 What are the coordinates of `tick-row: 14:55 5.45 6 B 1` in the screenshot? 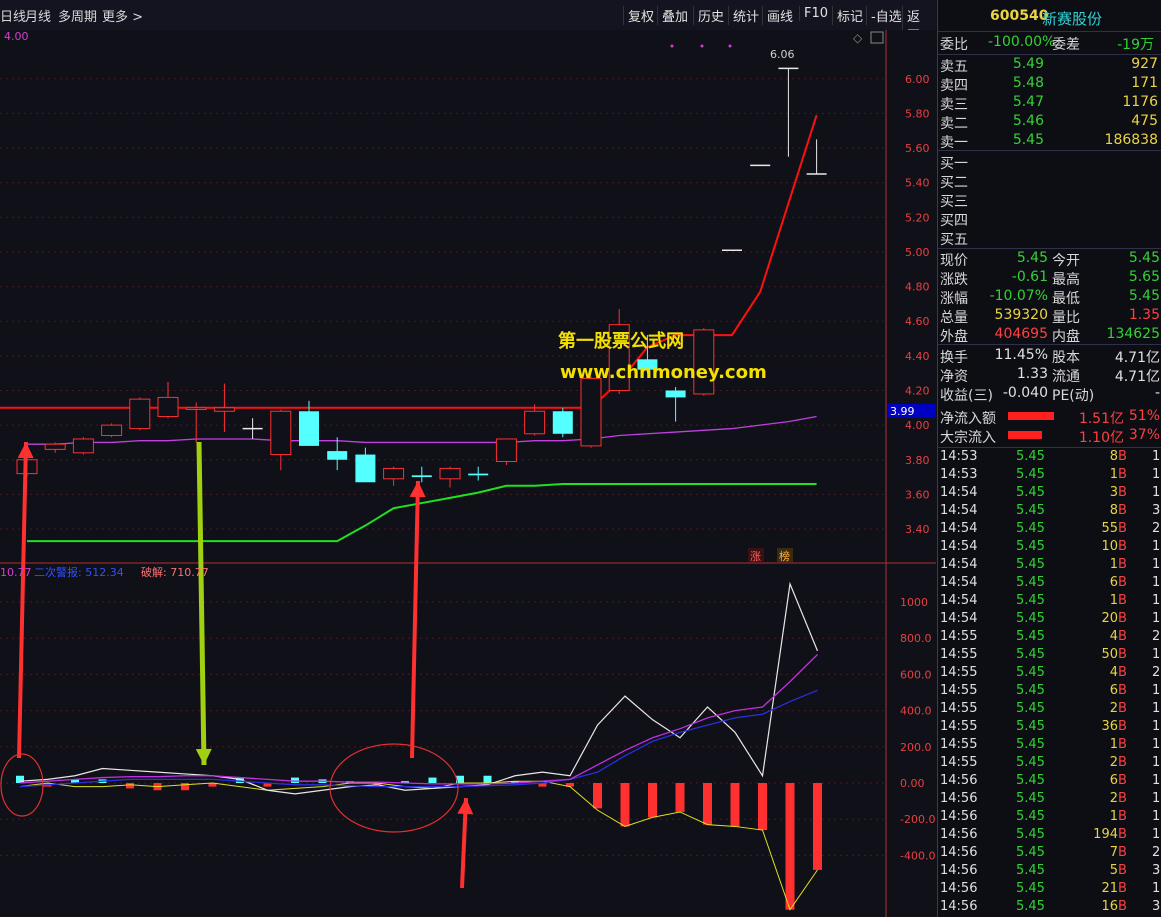 It's located at (1049, 692).